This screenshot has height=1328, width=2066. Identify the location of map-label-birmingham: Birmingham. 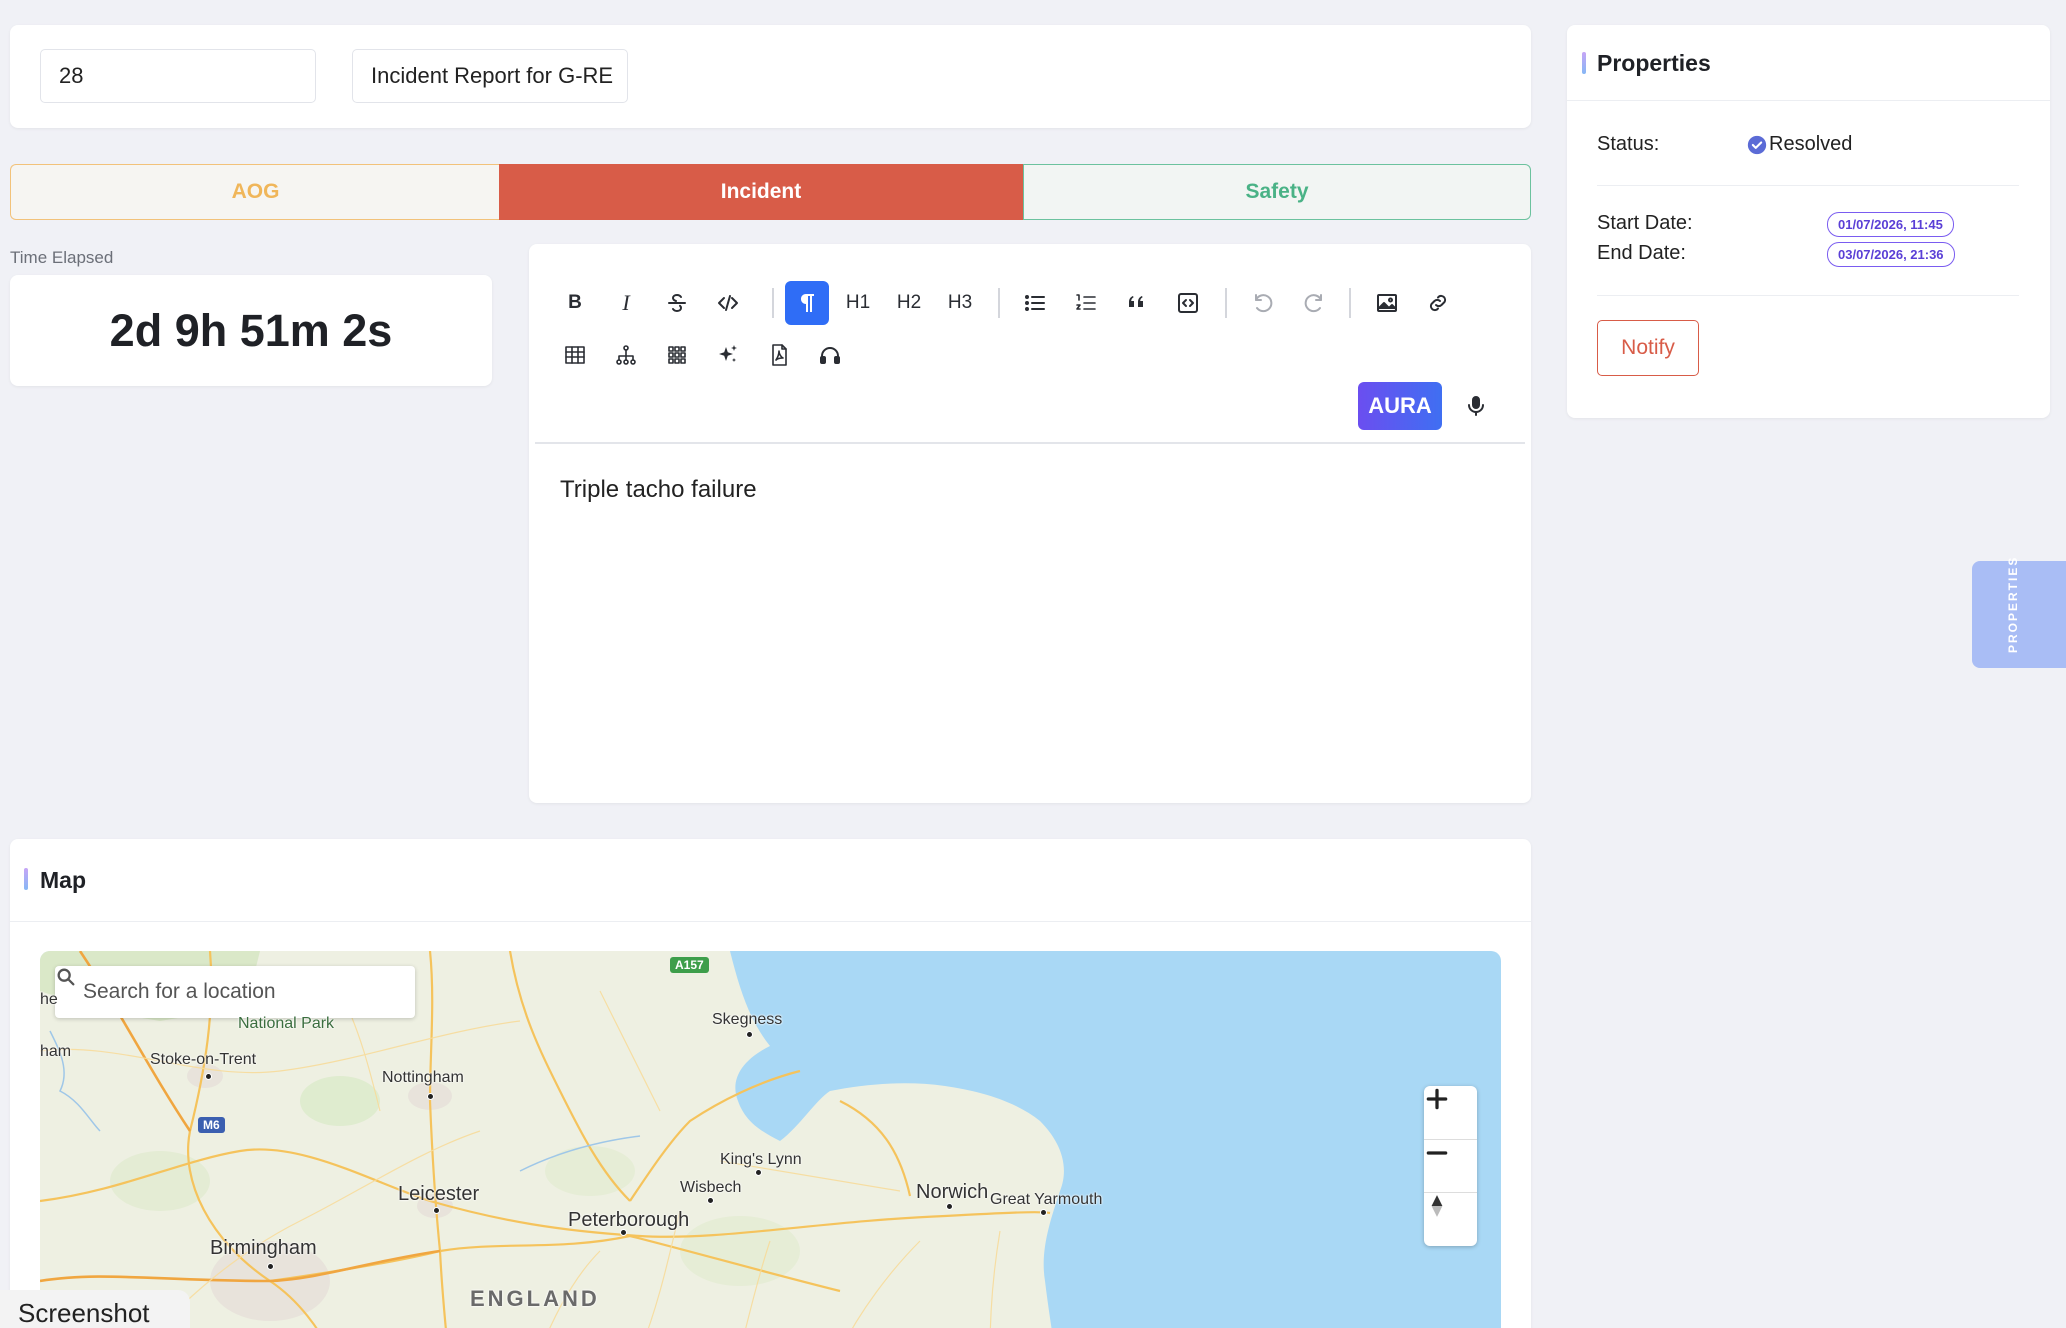
(263, 1248).